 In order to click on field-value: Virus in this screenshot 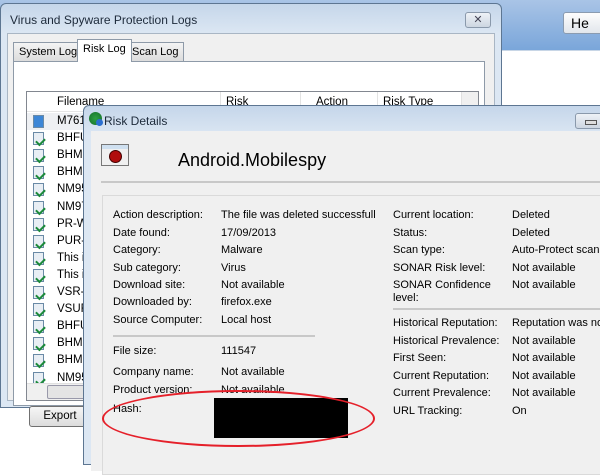, I will do `click(233, 268)`.